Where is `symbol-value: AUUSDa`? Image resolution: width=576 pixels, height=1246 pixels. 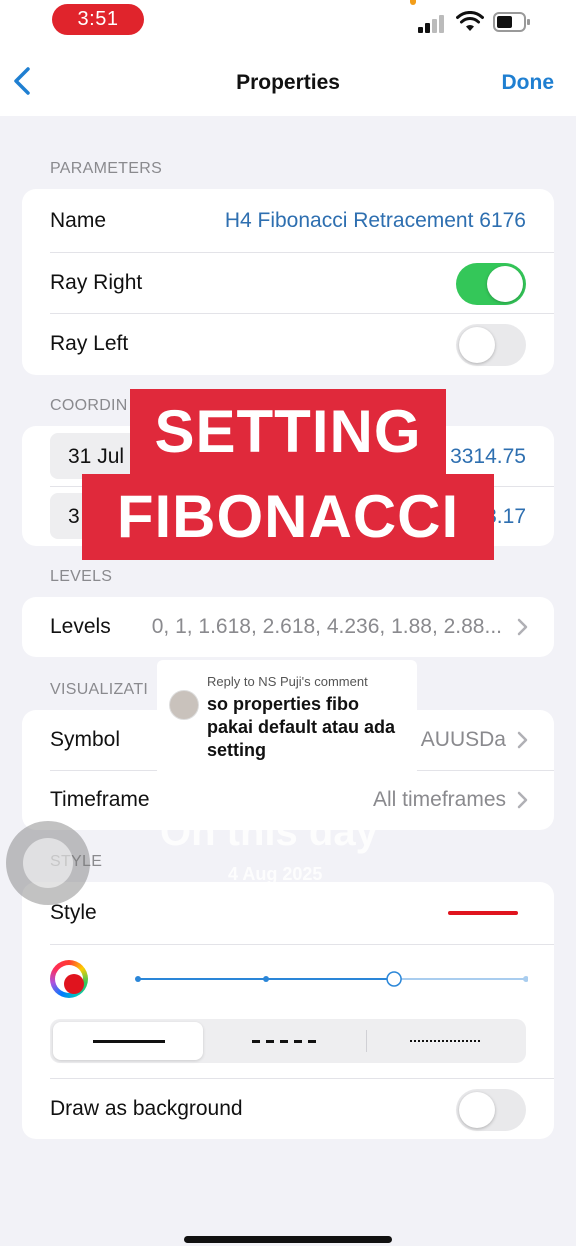
symbol-value: AUUSDa is located at coordinates (463, 739).